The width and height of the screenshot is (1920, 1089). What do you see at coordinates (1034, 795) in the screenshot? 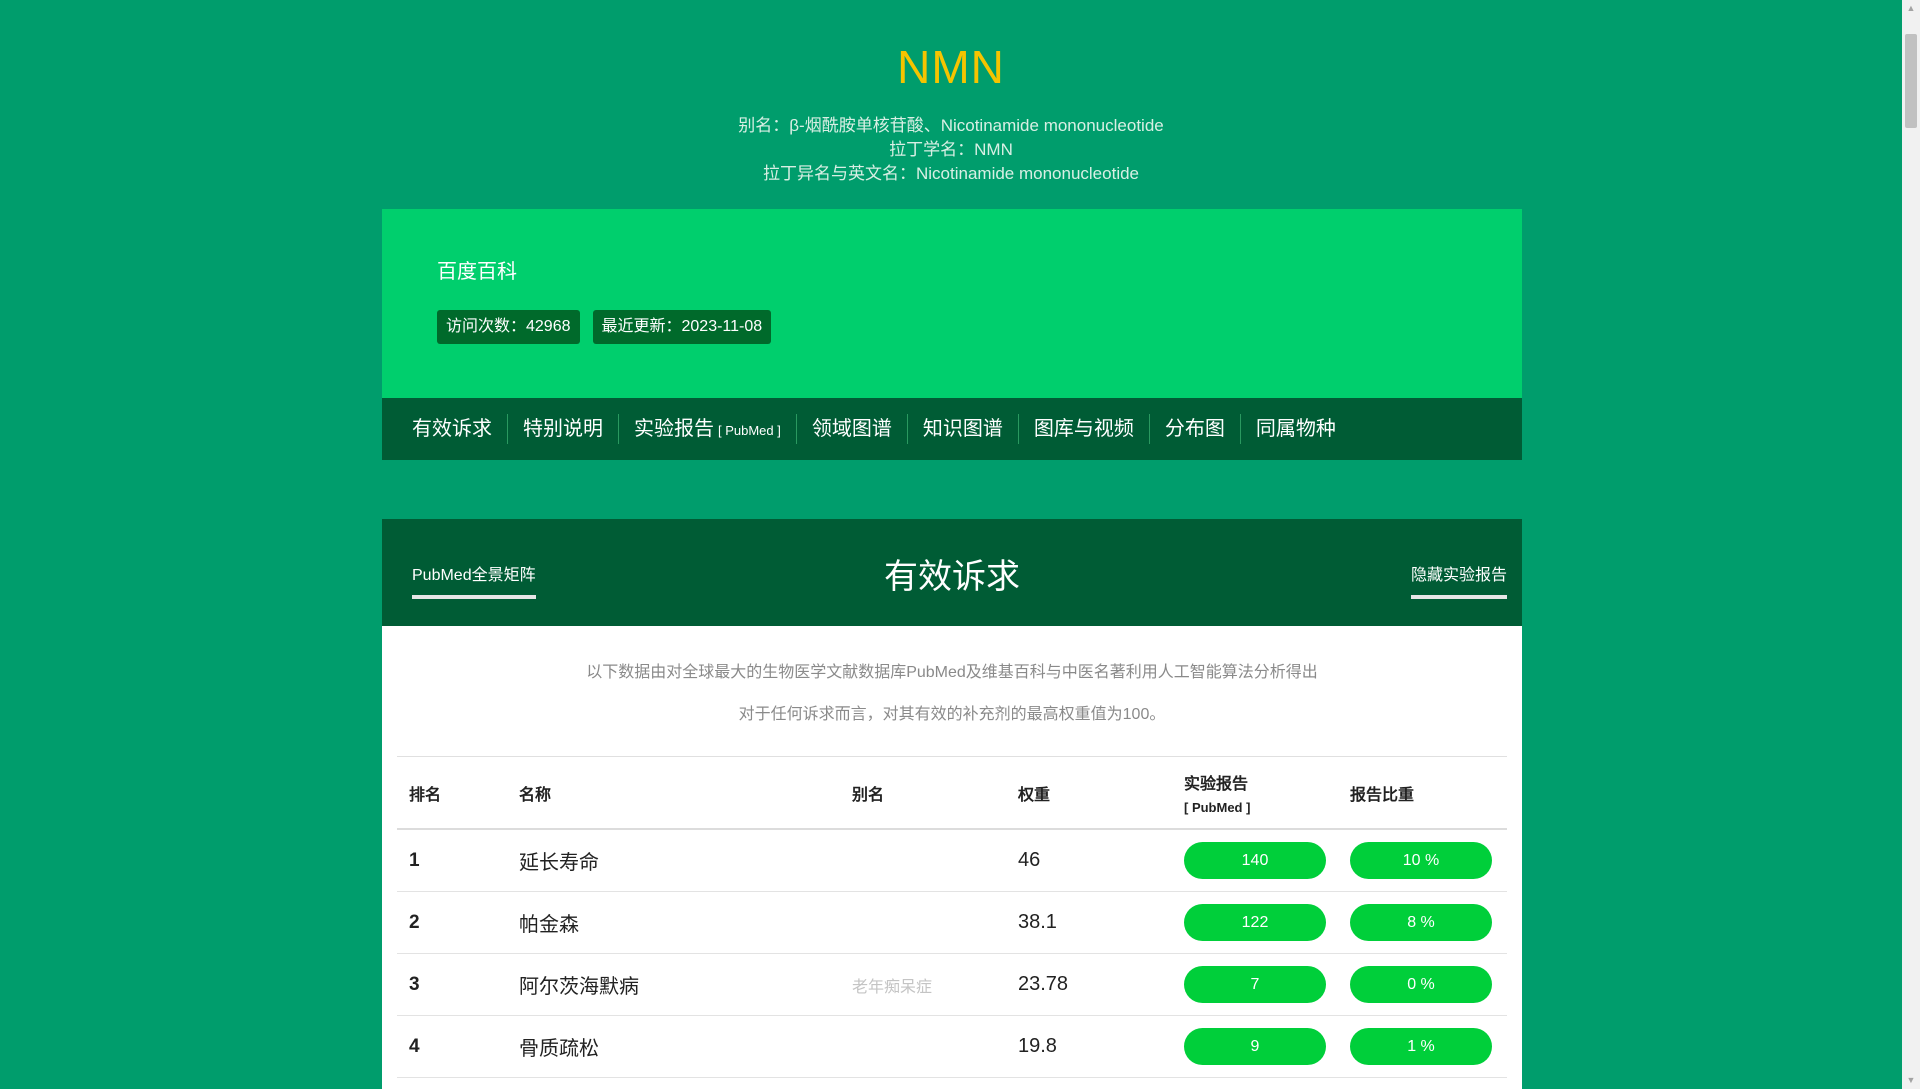
I see `header-weight: 权重` at bounding box center [1034, 795].